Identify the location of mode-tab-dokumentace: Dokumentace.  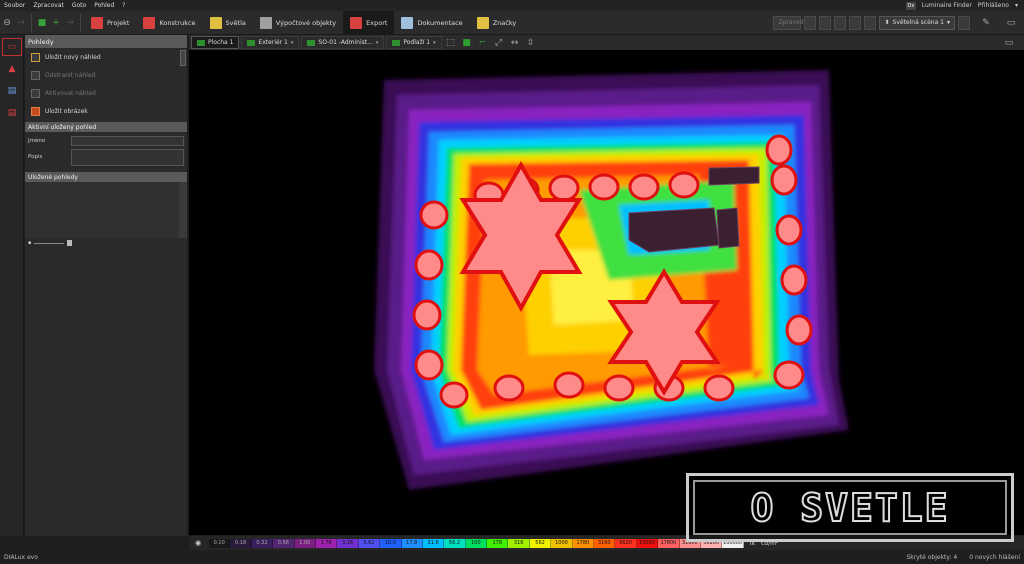
(431, 23).